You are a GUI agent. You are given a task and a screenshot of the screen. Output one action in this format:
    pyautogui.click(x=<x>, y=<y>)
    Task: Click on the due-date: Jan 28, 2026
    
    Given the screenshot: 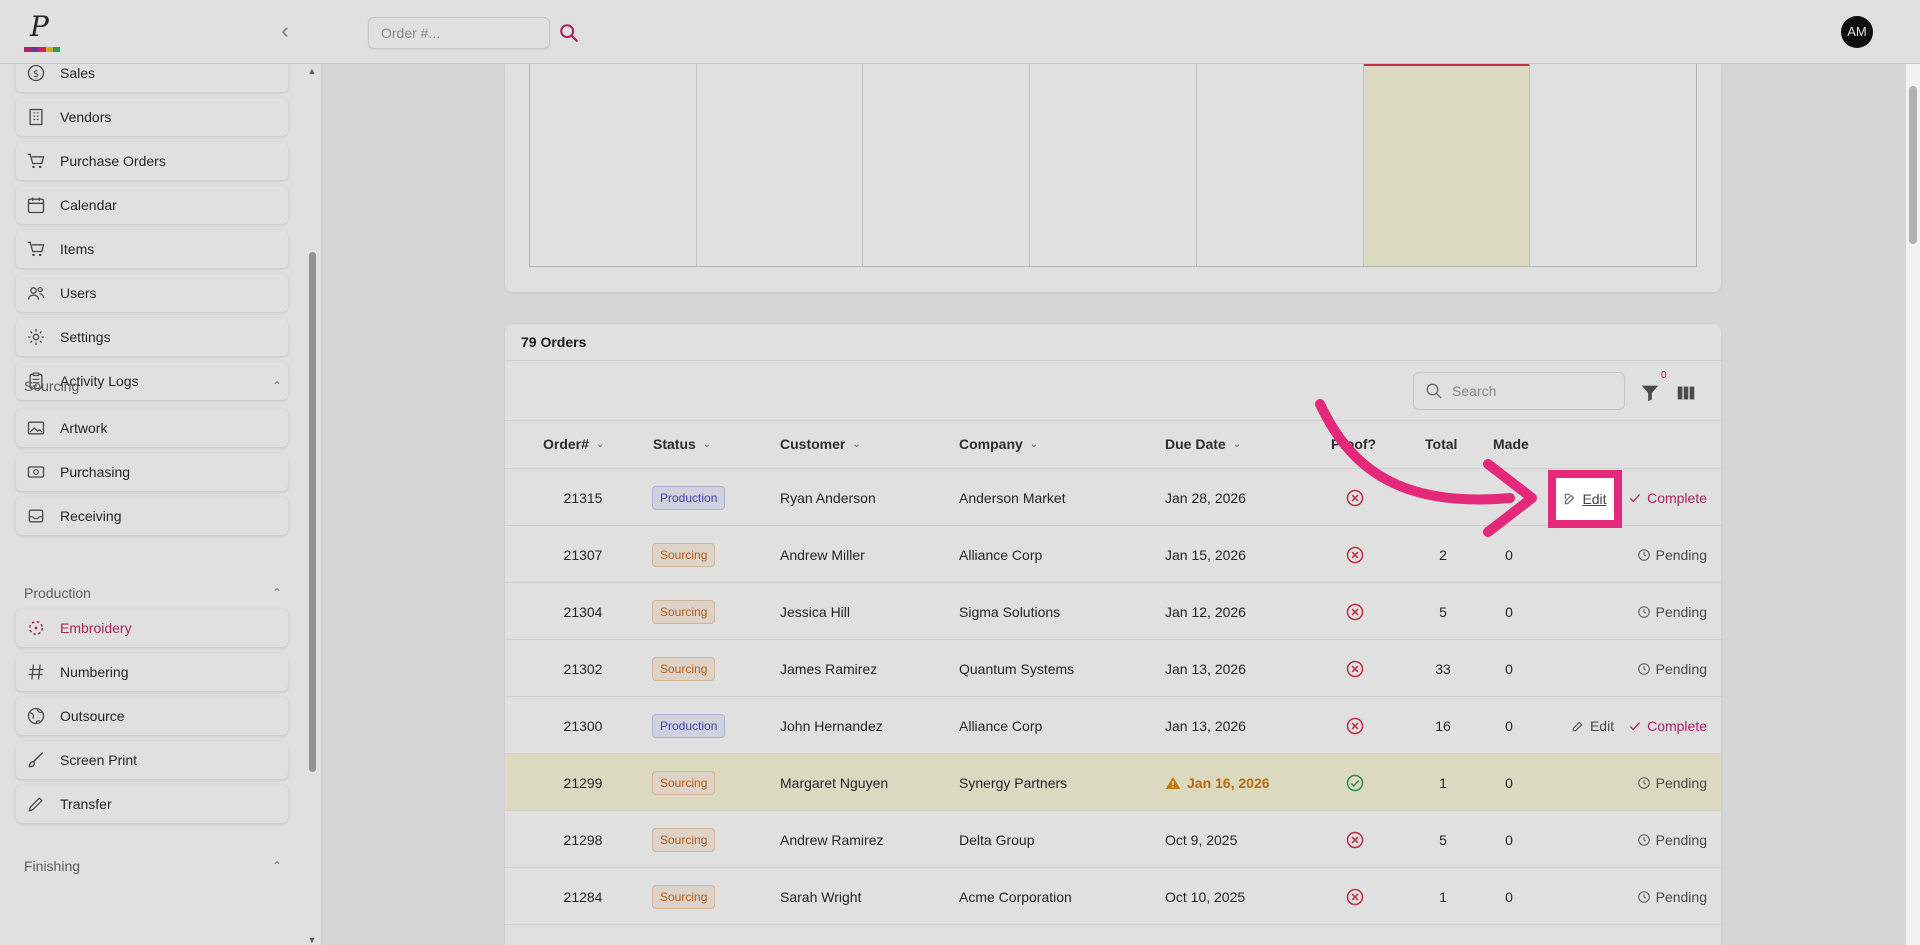 What is the action you would take?
    pyautogui.click(x=1205, y=497)
    